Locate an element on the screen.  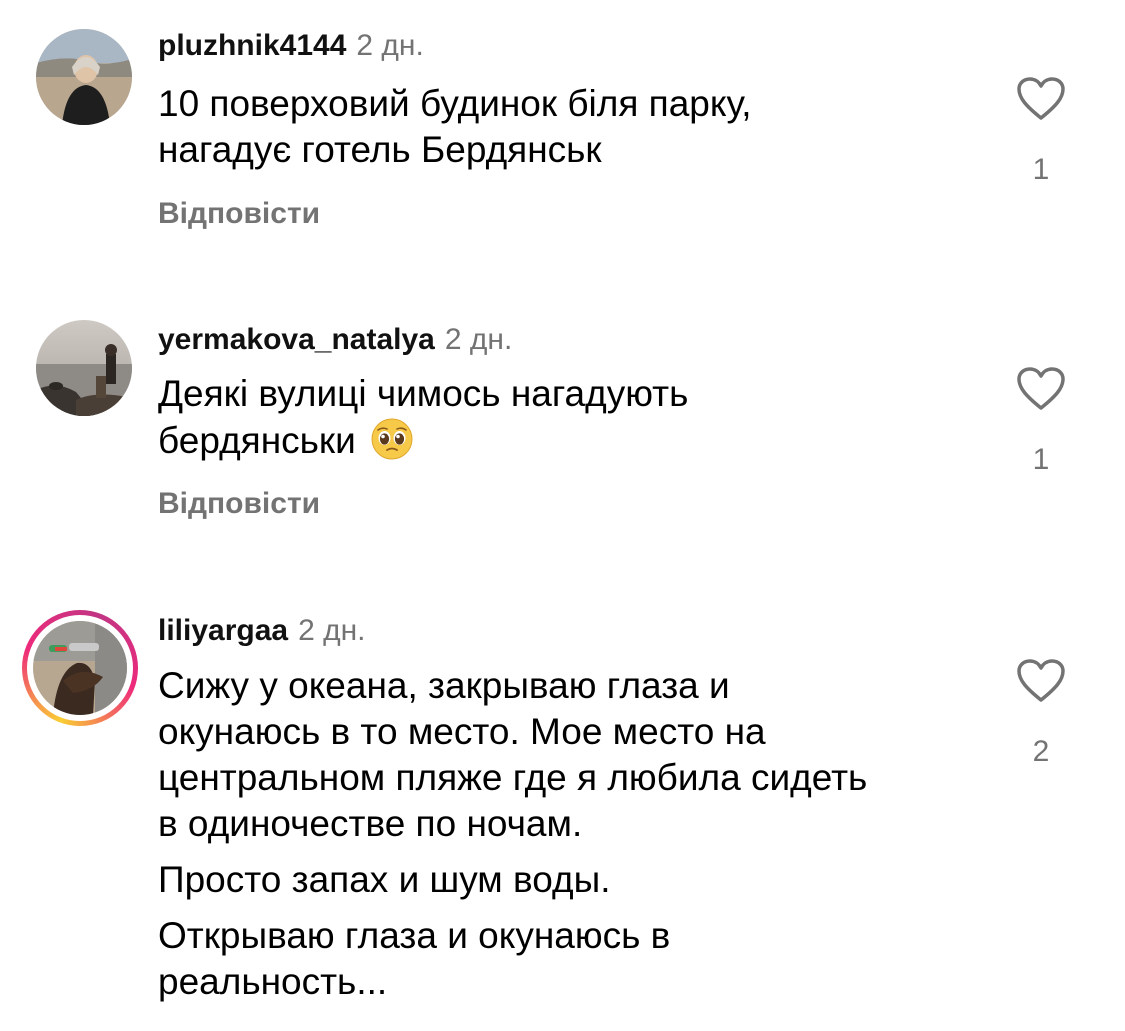
comment-text-line: центральном пляже где я любила сидеть is located at coordinates (513, 777).